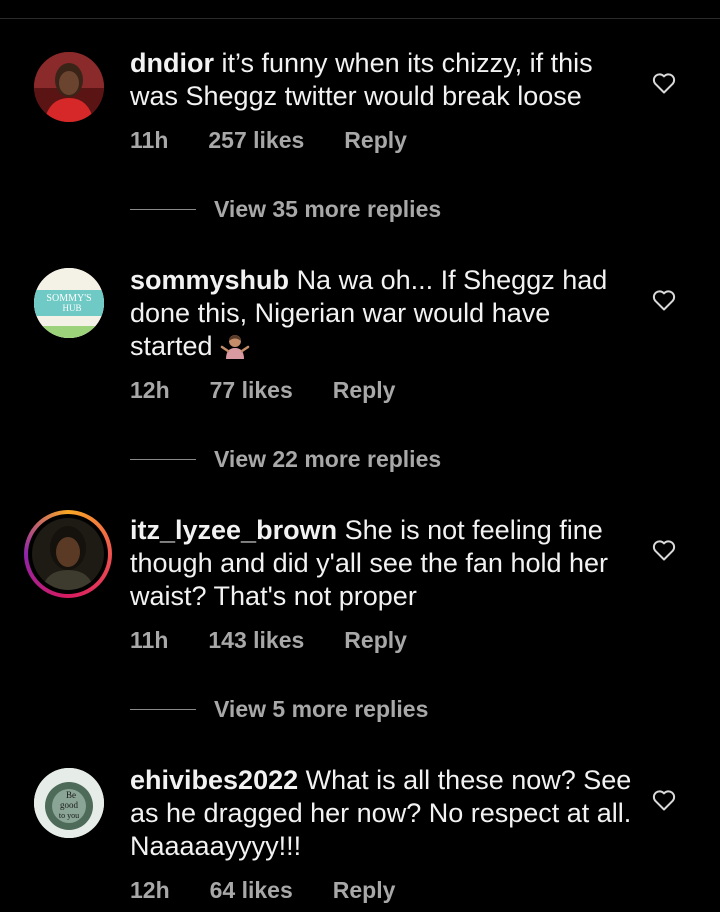 The image size is (720, 912). I want to click on username: sommyshub, so click(209, 280).